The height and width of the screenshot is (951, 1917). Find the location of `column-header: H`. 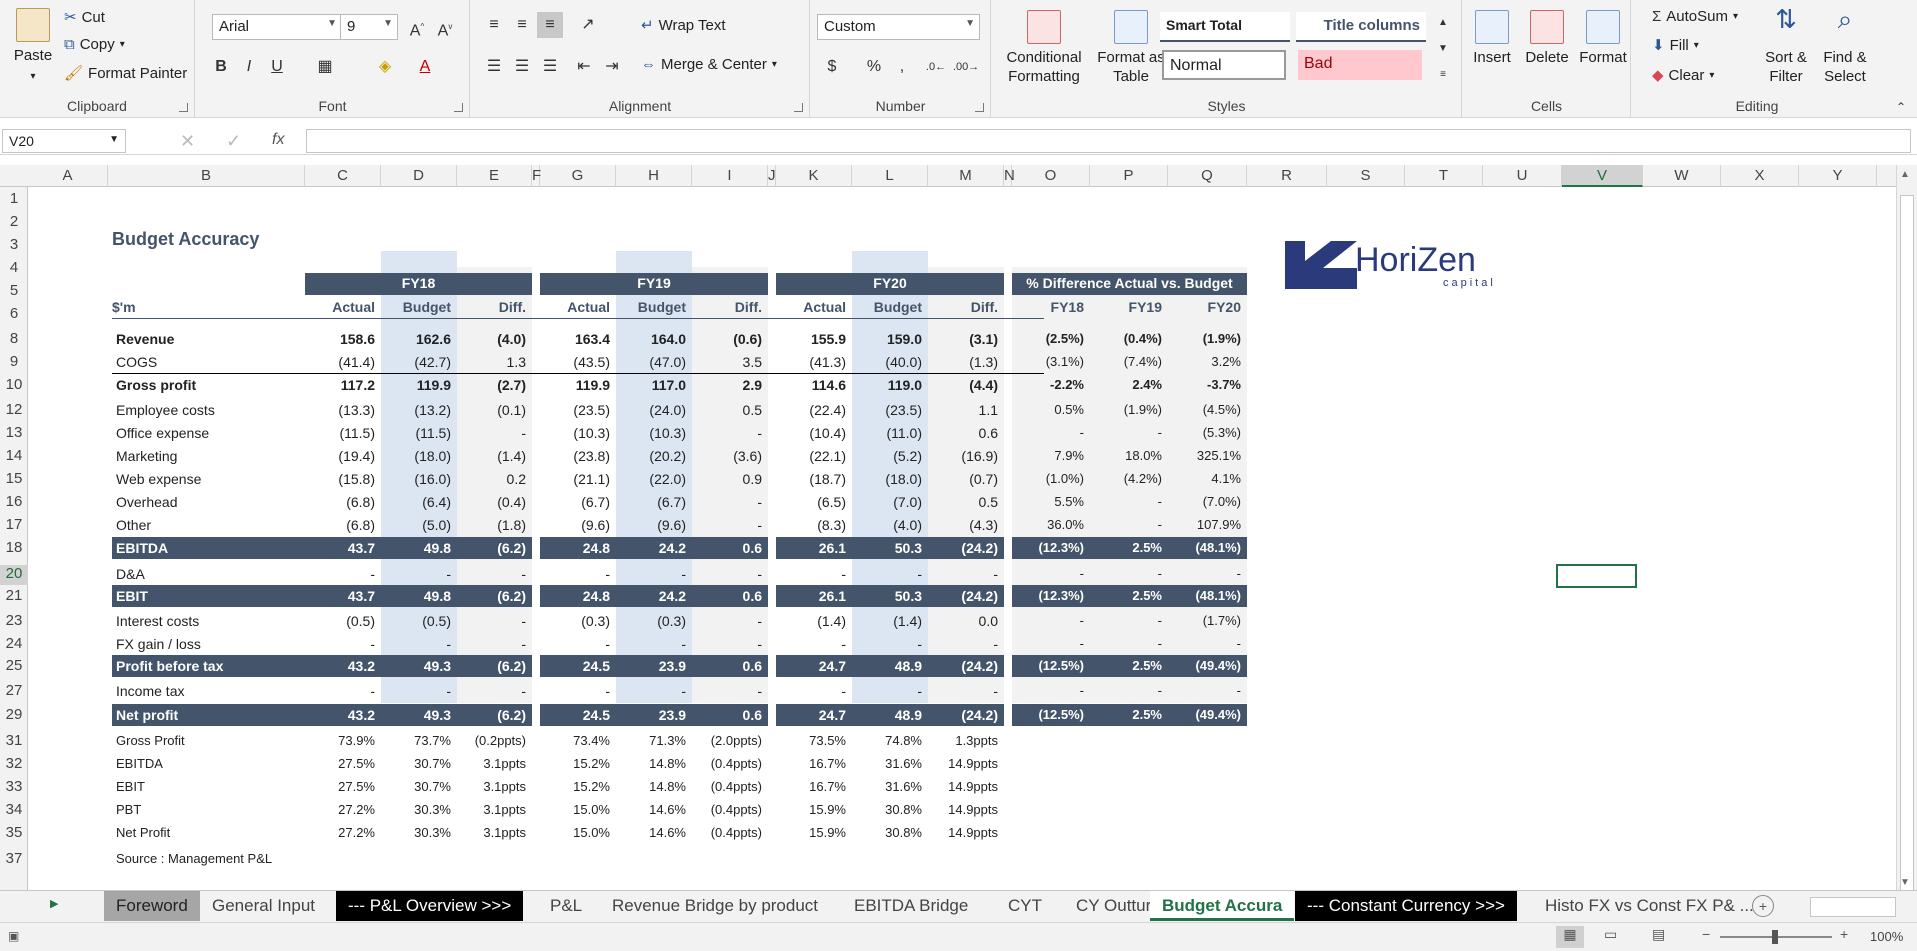

column-header: H is located at coordinates (654, 176).